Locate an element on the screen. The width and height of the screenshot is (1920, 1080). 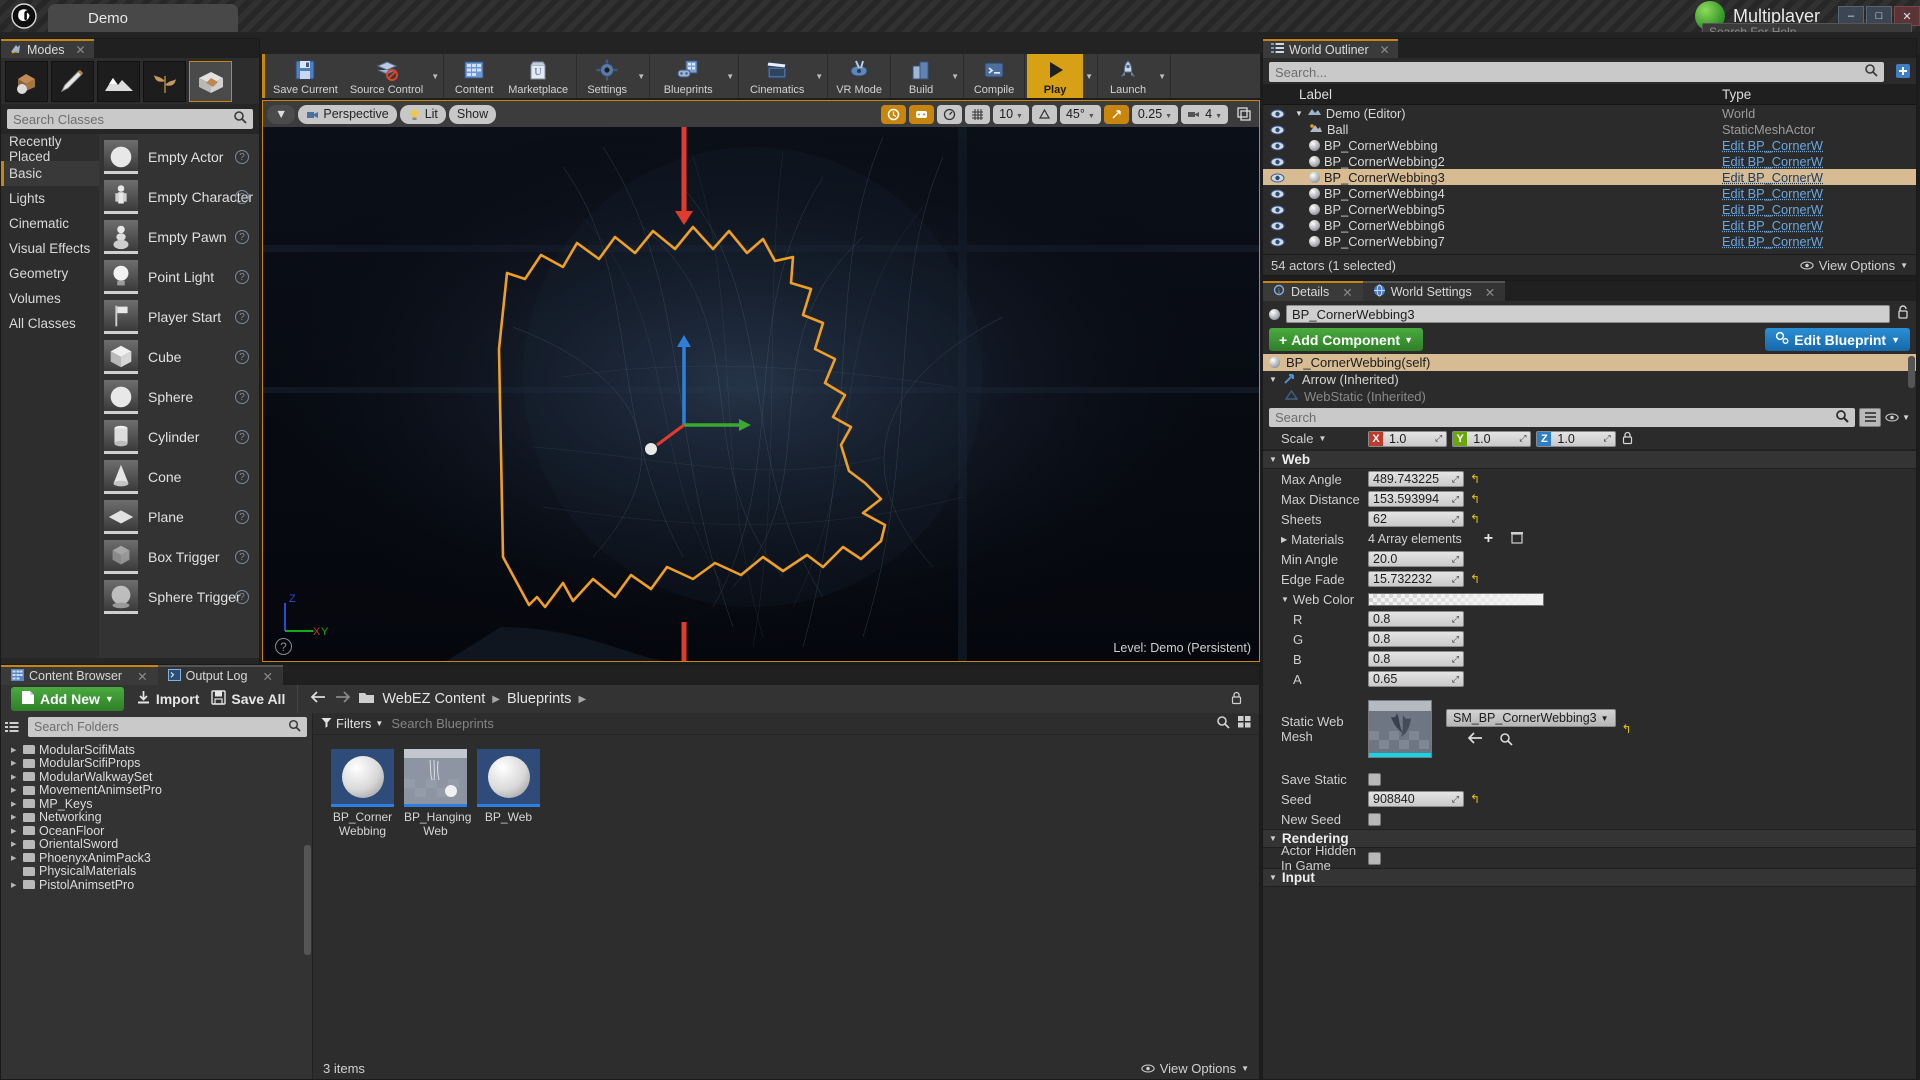
content-button: Content is located at coordinates (474, 76).